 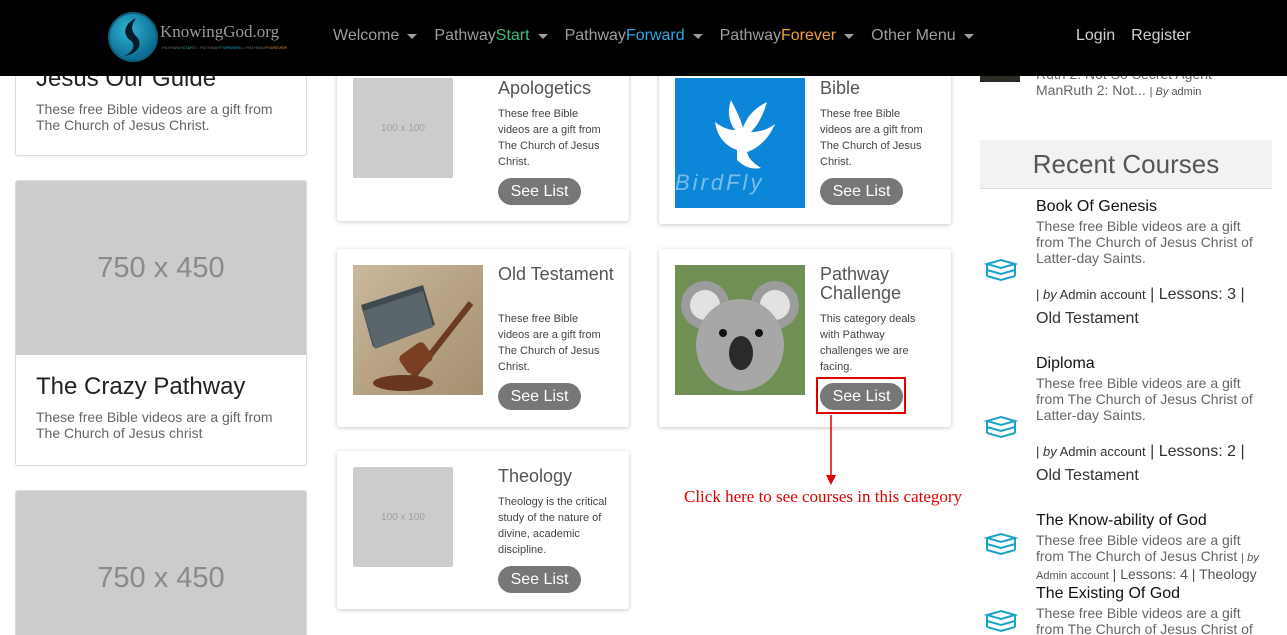 I want to click on post-card-third: 750 x 450, so click(x=161, y=562).